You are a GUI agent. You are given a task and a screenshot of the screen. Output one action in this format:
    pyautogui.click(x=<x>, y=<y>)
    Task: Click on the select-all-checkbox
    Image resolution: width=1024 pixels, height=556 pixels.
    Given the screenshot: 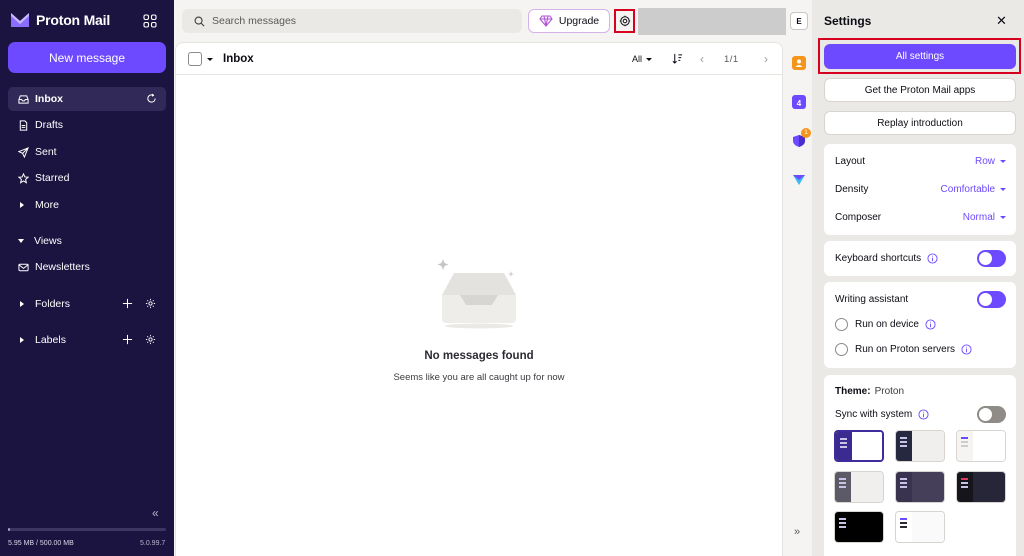 What is the action you would take?
    pyautogui.click(x=195, y=59)
    